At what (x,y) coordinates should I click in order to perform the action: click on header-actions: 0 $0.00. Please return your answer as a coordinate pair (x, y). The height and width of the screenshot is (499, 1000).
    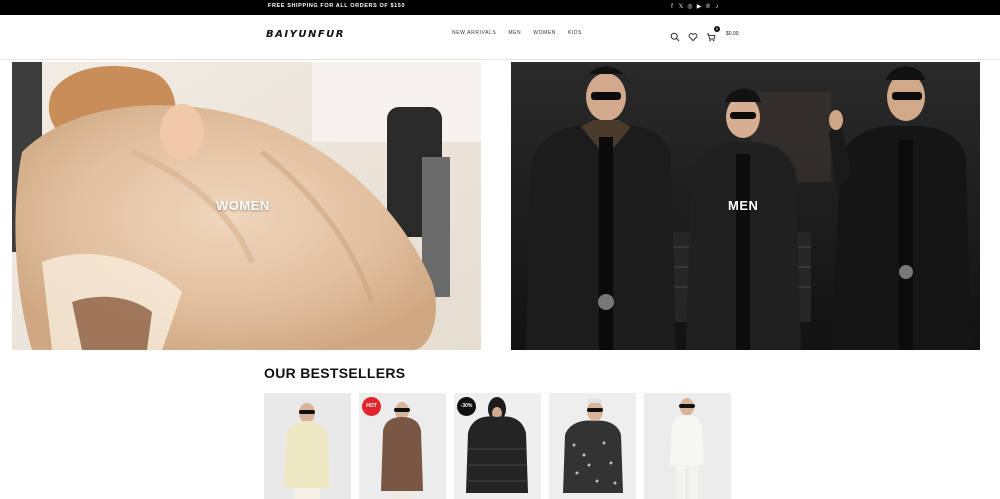
    Looking at the image, I should click on (704, 34).